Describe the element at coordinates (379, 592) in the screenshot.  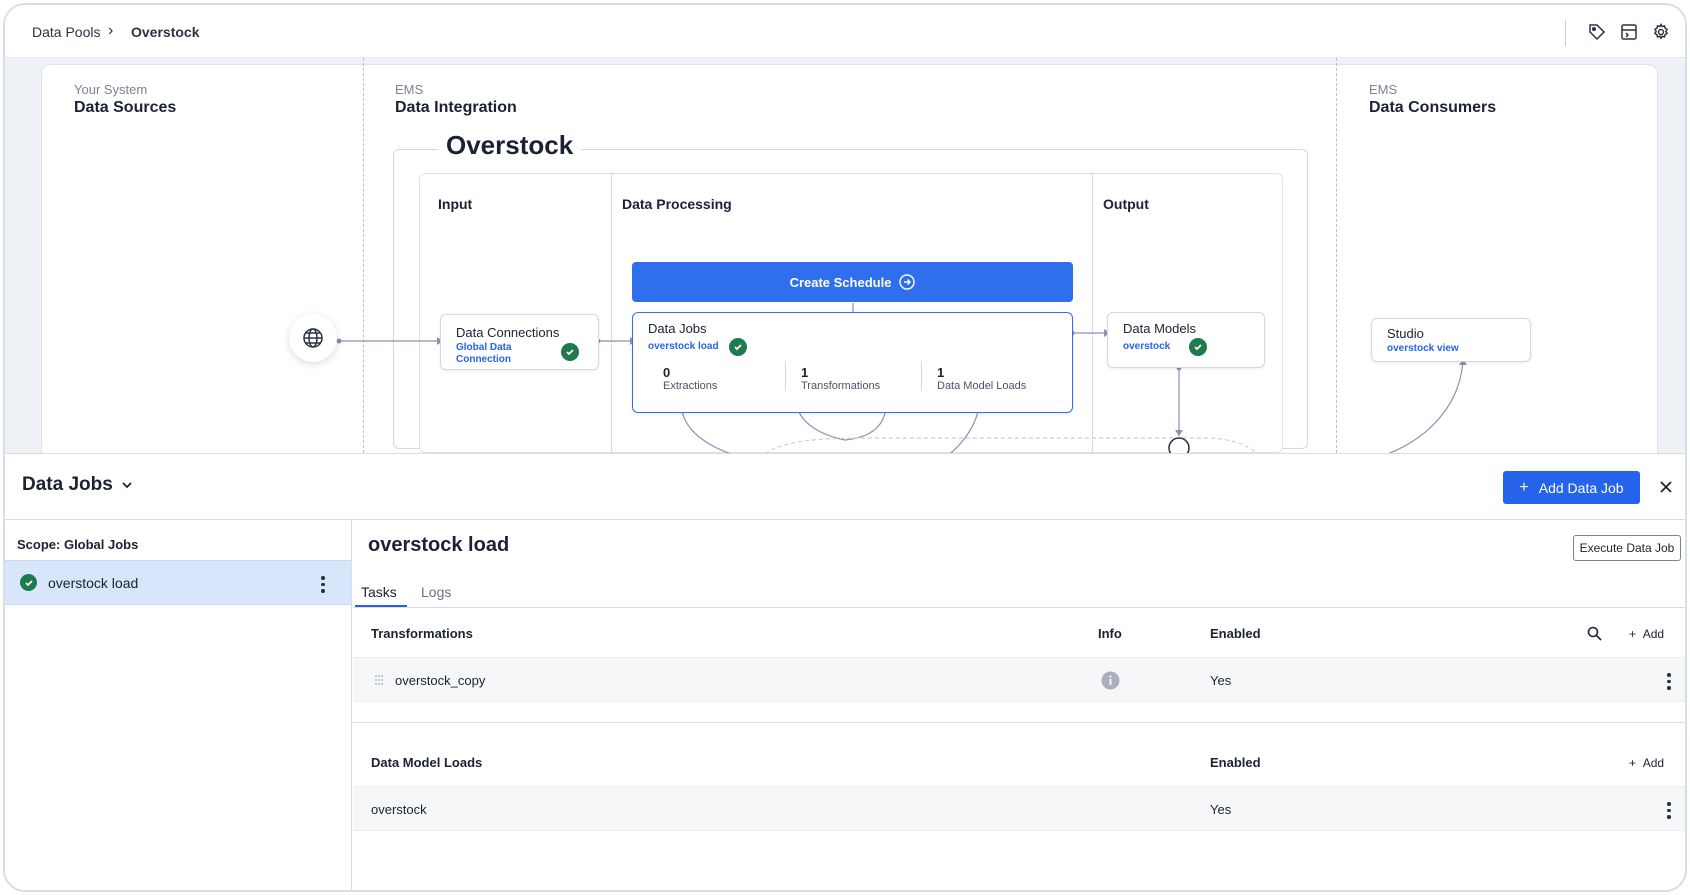
I see `tab-tasks: Tasks` at that location.